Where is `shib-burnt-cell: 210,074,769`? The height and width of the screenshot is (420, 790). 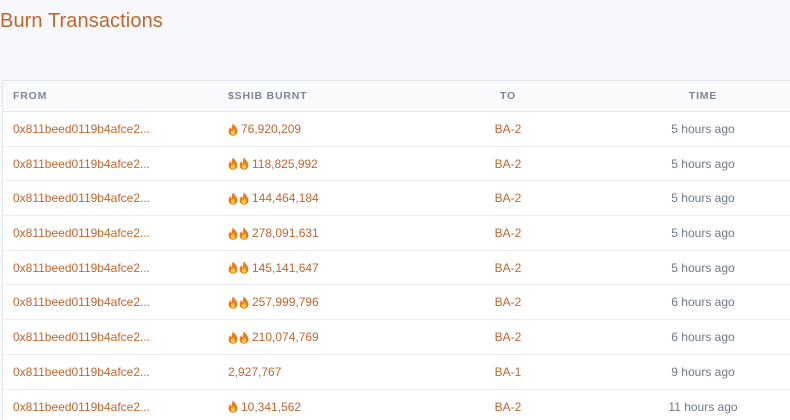
shib-burnt-cell: 210,074,769 is located at coordinates (273, 337).